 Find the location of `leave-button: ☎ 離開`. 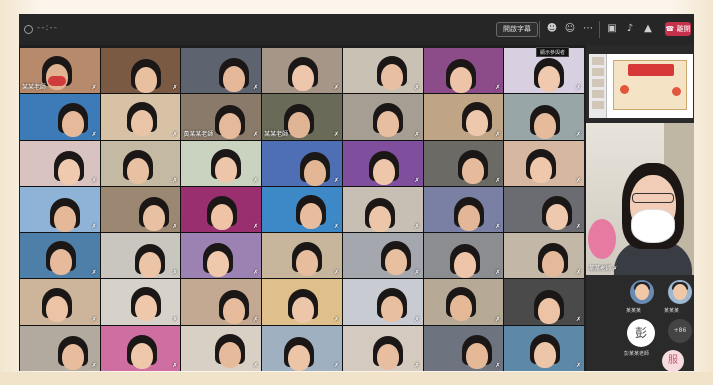

leave-button: ☎ 離開 is located at coordinates (678, 29).